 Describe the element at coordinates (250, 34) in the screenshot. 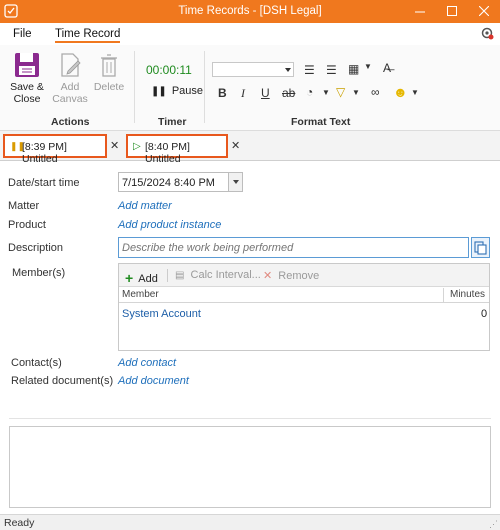

I see `menu-bar: File Time Record` at that location.